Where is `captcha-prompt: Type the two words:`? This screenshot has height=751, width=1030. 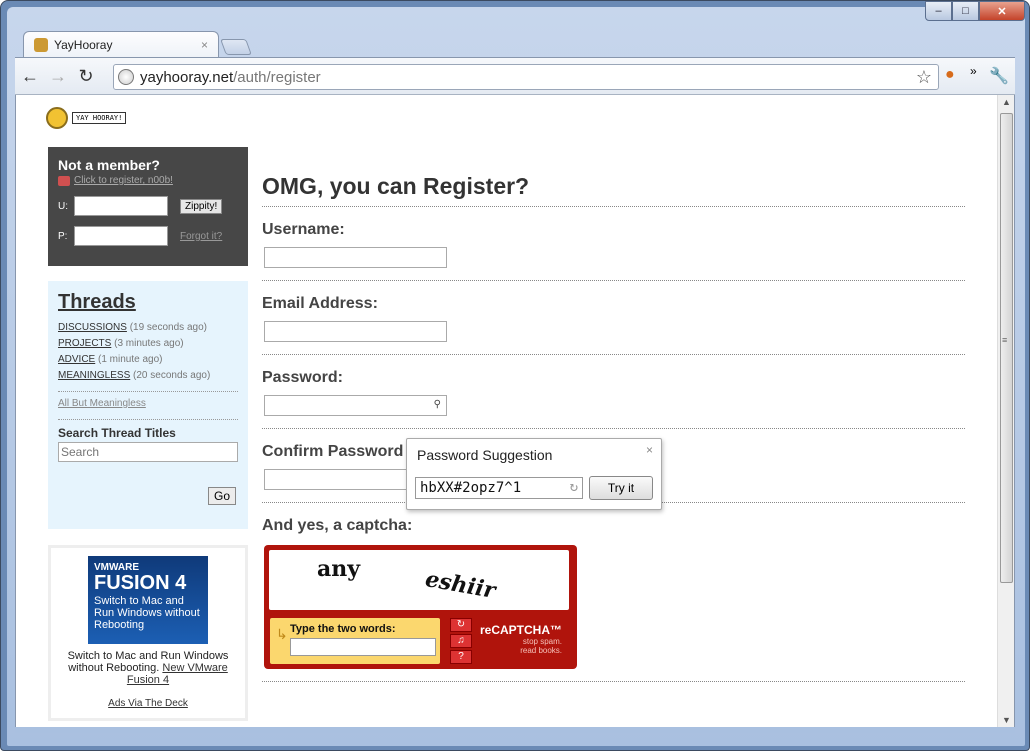
captcha-prompt: Type the two words: is located at coordinates (343, 629).